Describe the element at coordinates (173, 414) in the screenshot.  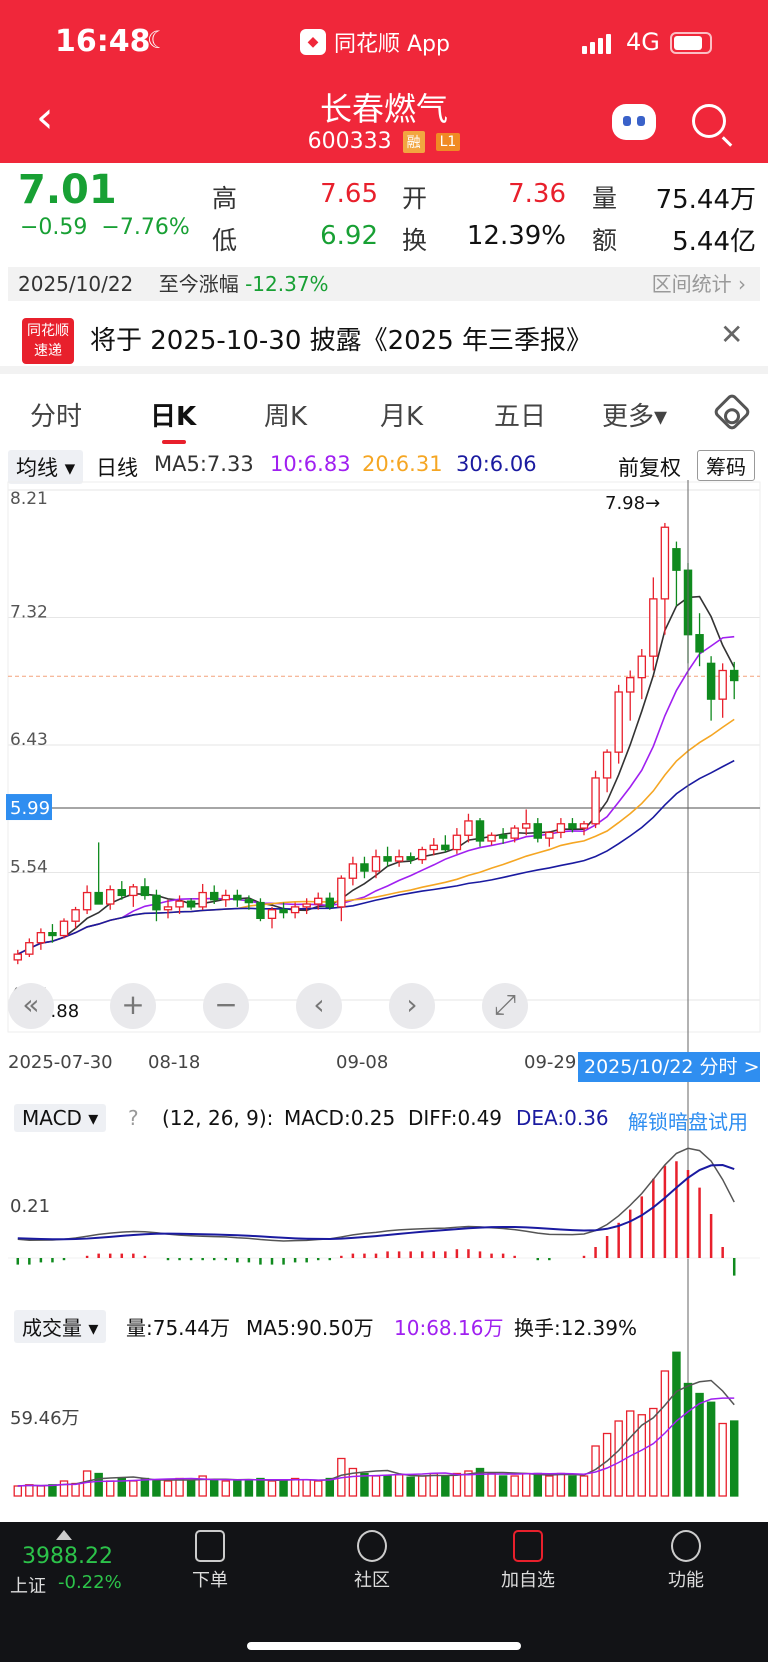
I see `tab-daily-k: 日K` at that location.